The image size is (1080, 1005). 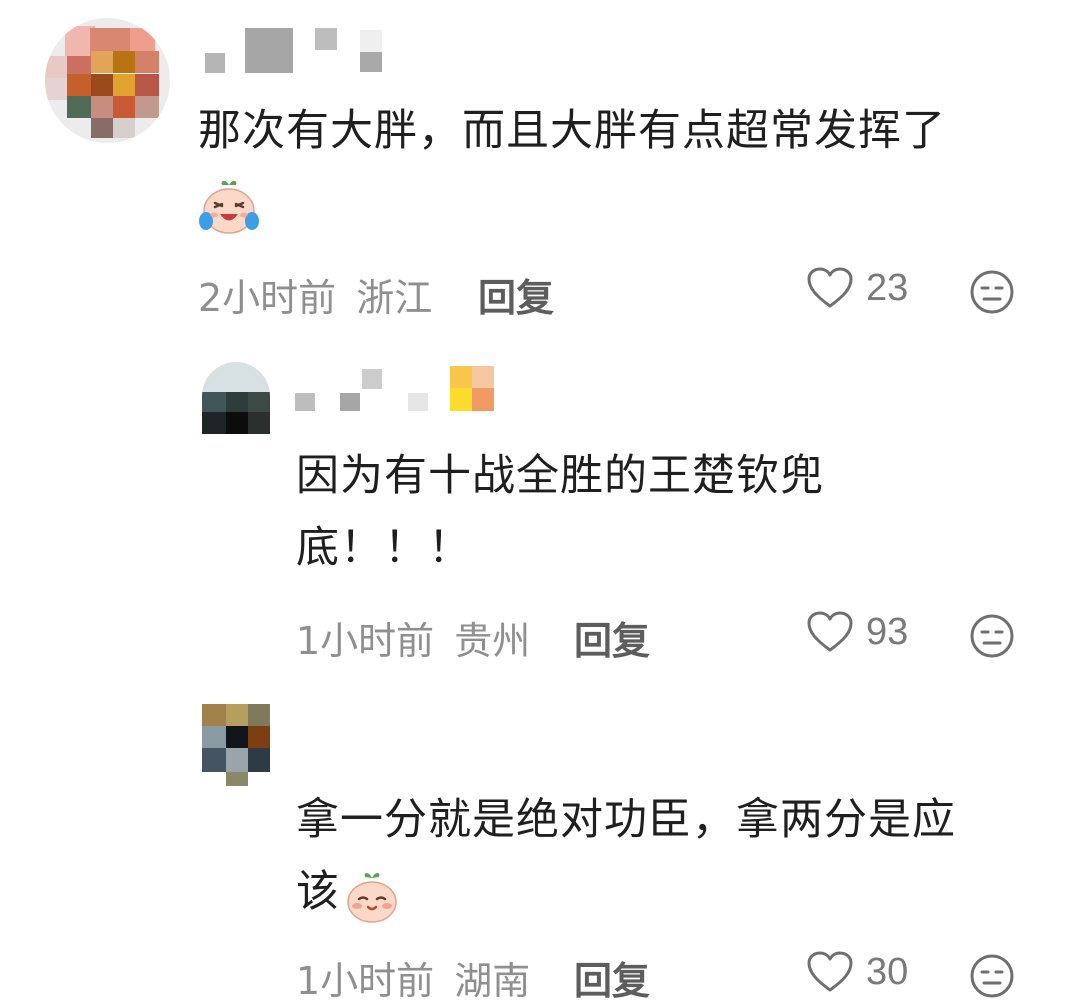 What do you see at coordinates (887, 971) in the screenshot?
I see `like-count: 30` at bounding box center [887, 971].